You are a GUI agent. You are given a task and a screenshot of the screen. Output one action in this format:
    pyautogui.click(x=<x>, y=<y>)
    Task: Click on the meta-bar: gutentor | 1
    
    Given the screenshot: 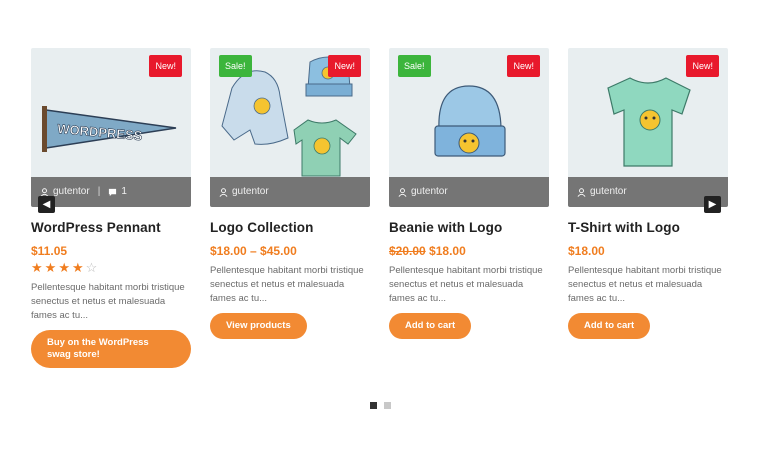 What is the action you would take?
    pyautogui.click(x=111, y=192)
    